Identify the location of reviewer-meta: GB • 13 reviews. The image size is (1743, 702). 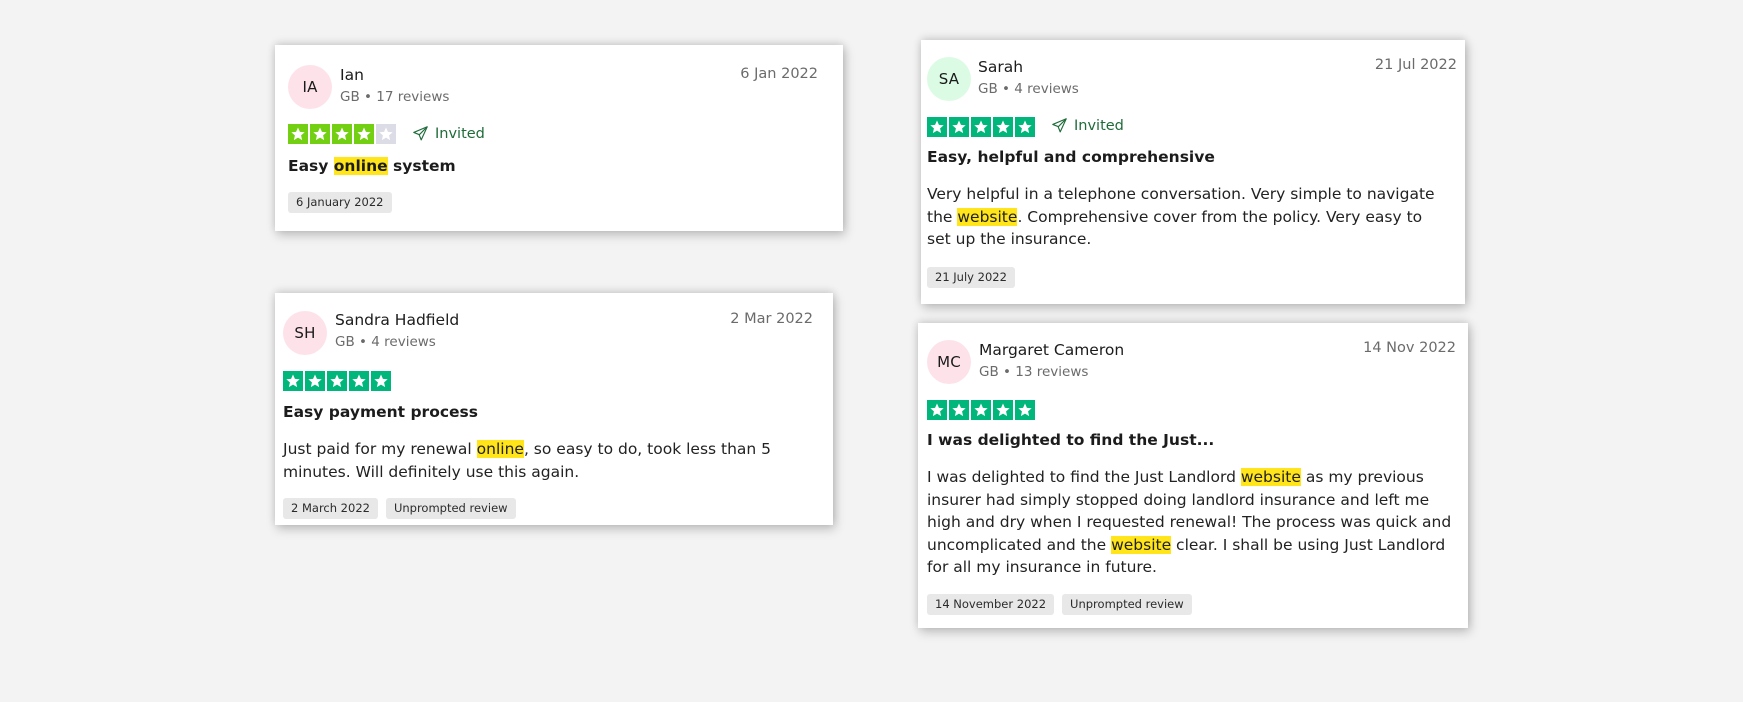
(1034, 372).